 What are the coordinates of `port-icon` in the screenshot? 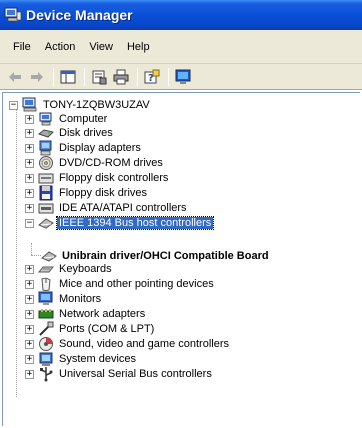 It's located at (46, 329).